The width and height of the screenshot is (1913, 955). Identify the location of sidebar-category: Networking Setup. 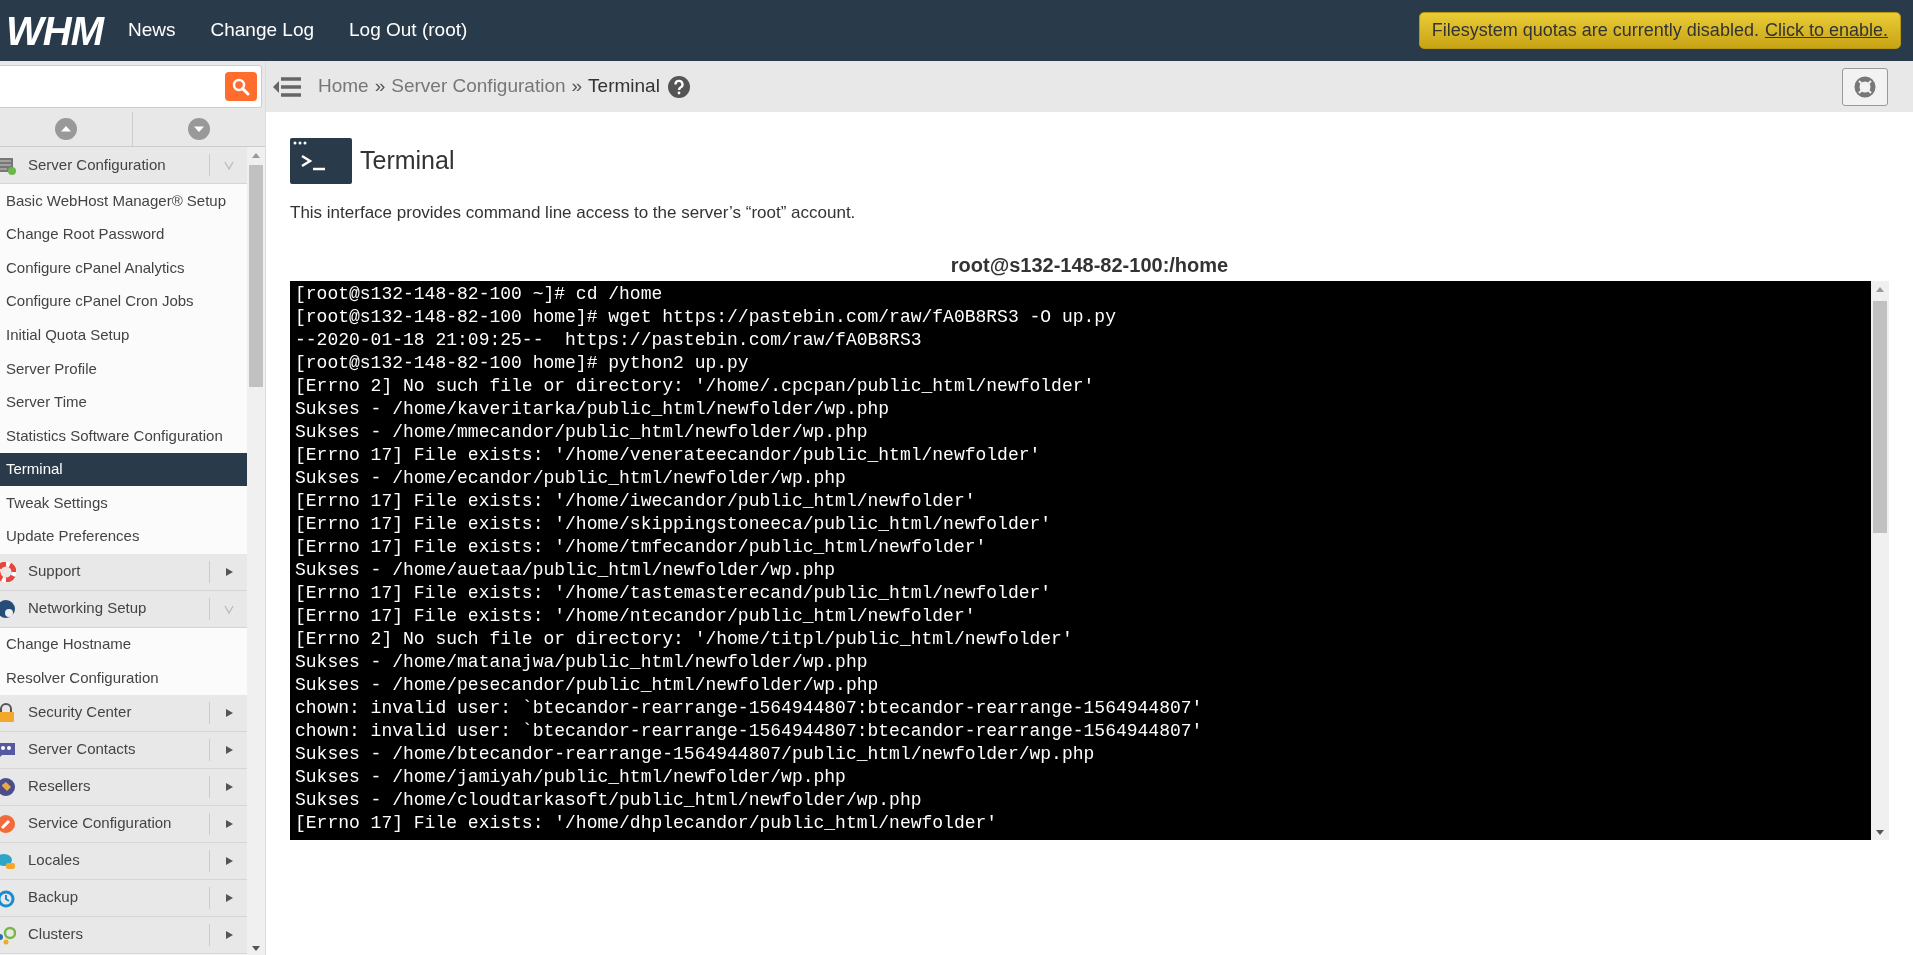
(123, 609).